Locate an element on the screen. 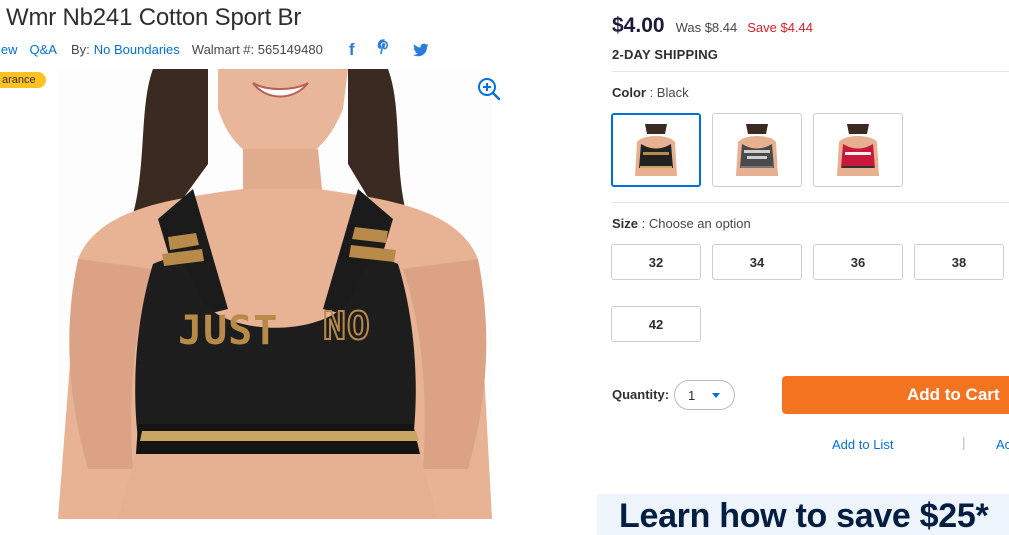 The width and height of the screenshot is (1009, 535). size-option: 36 is located at coordinates (858, 262).